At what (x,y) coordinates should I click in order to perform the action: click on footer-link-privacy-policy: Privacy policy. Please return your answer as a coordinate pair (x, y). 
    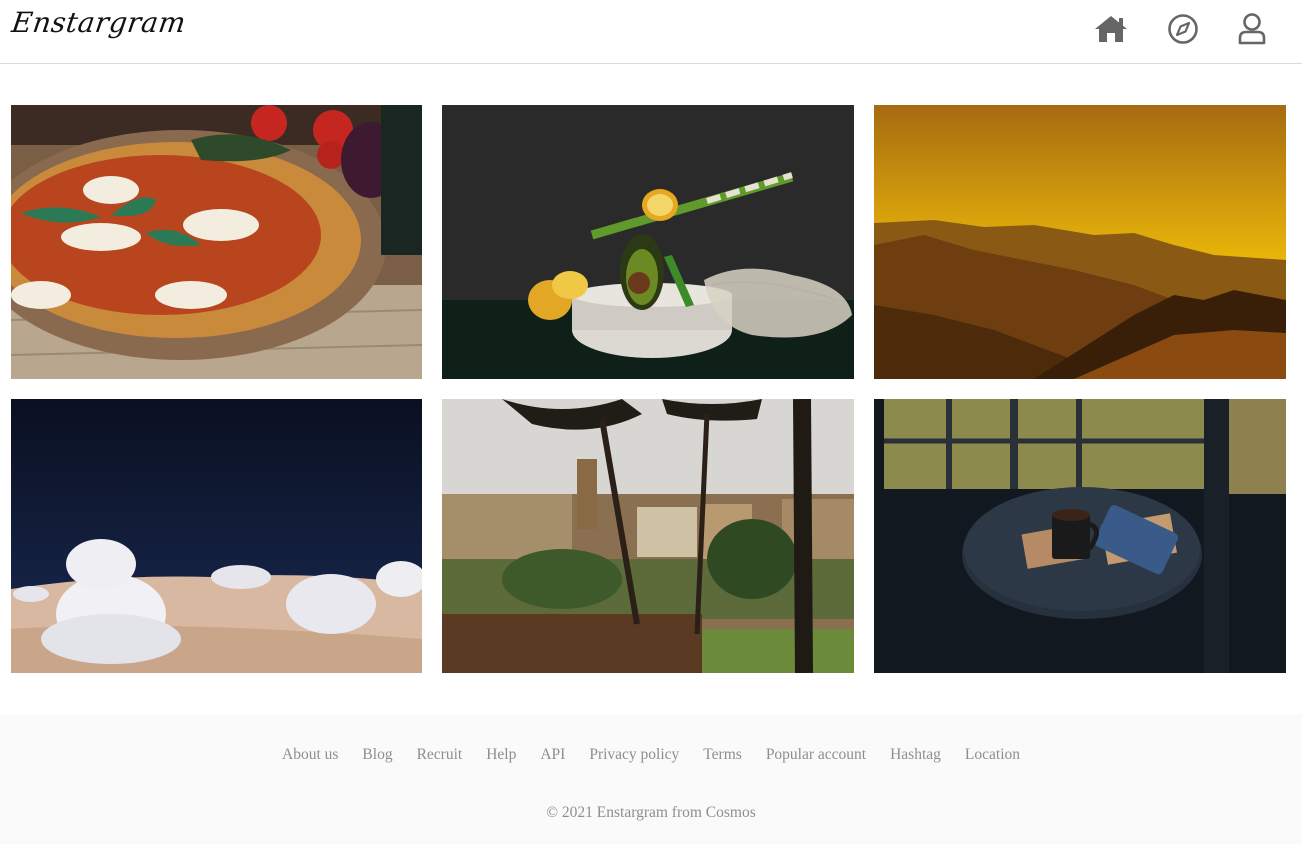
    Looking at the image, I should click on (634, 755).